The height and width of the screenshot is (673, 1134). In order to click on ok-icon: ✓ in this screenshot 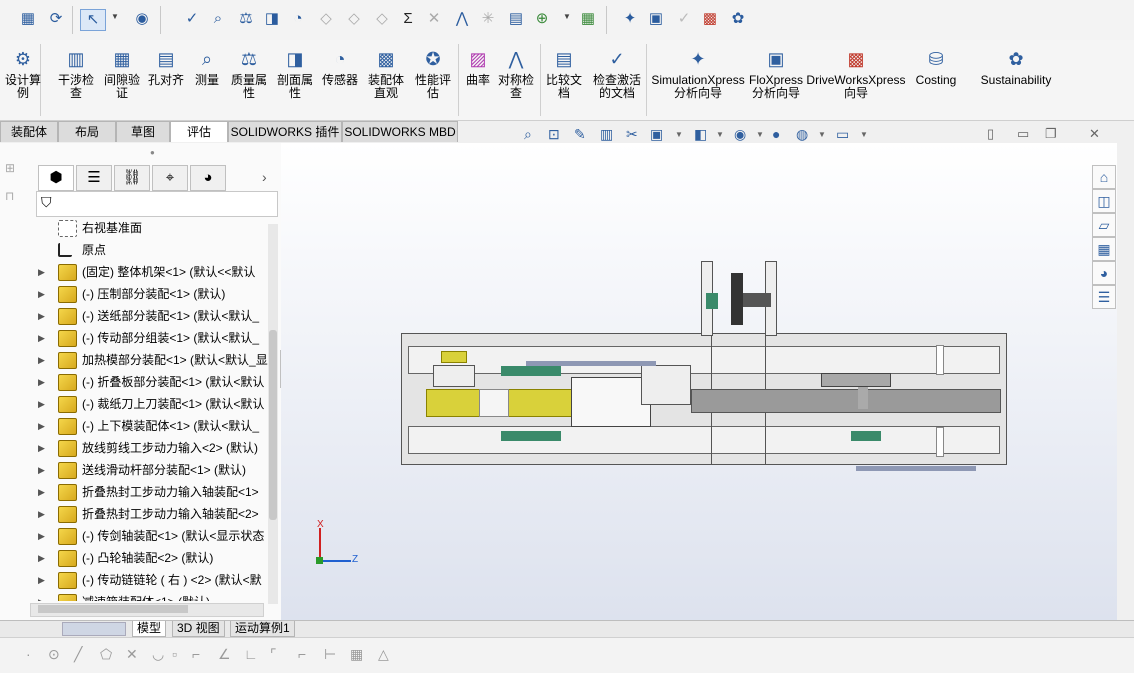, I will do `click(684, 19)`.